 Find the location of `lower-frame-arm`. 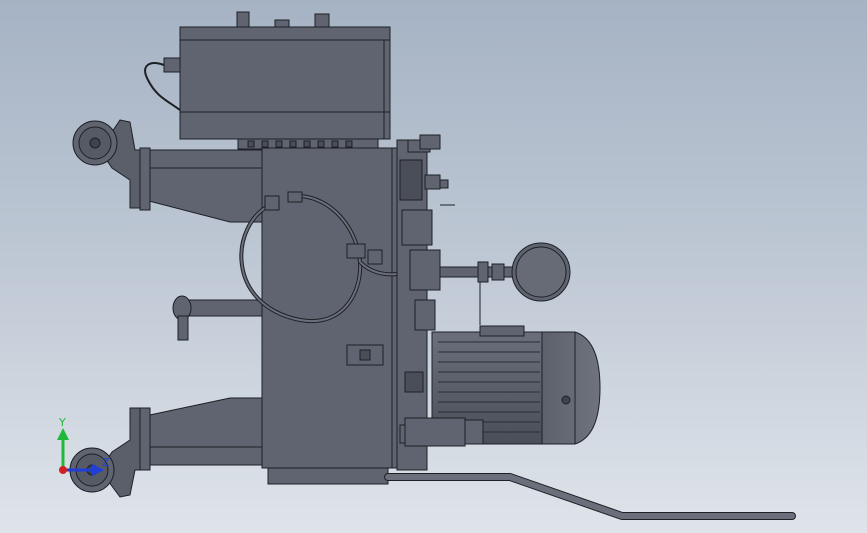

lower-frame-arm is located at coordinates (201, 434).